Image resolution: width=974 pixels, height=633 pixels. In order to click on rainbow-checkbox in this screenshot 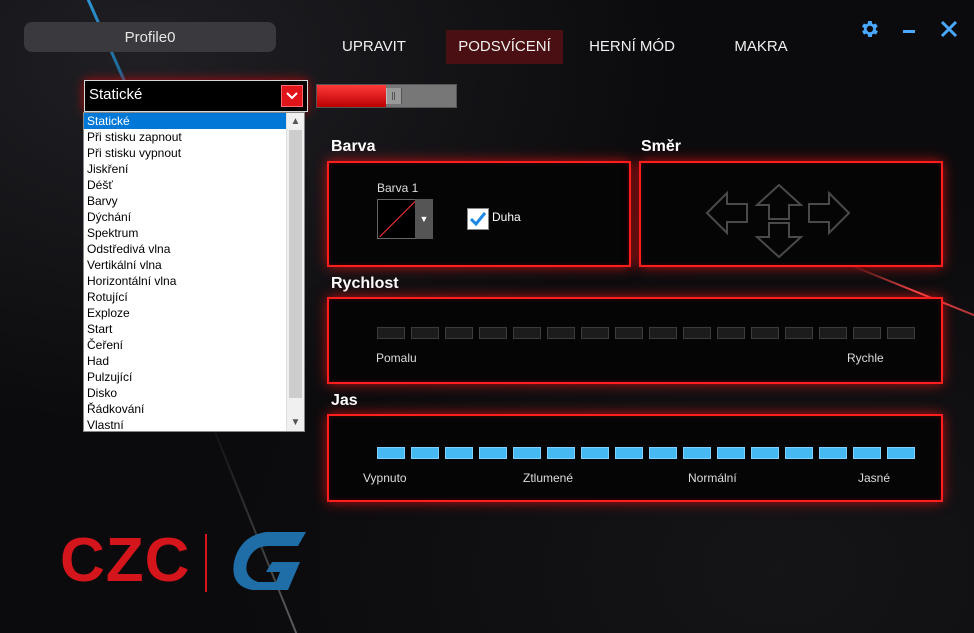, I will do `click(478, 219)`.